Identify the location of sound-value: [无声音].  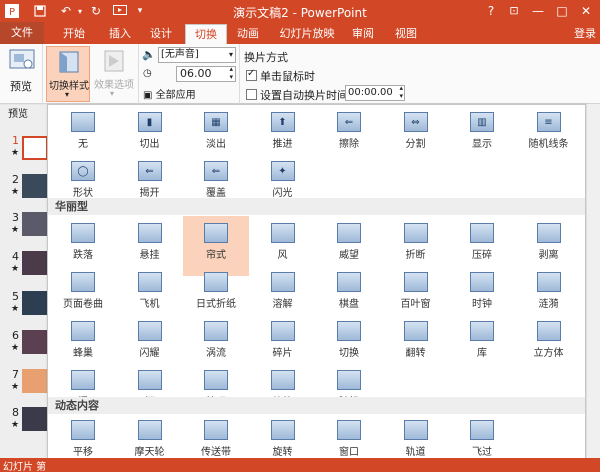
(180, 54).